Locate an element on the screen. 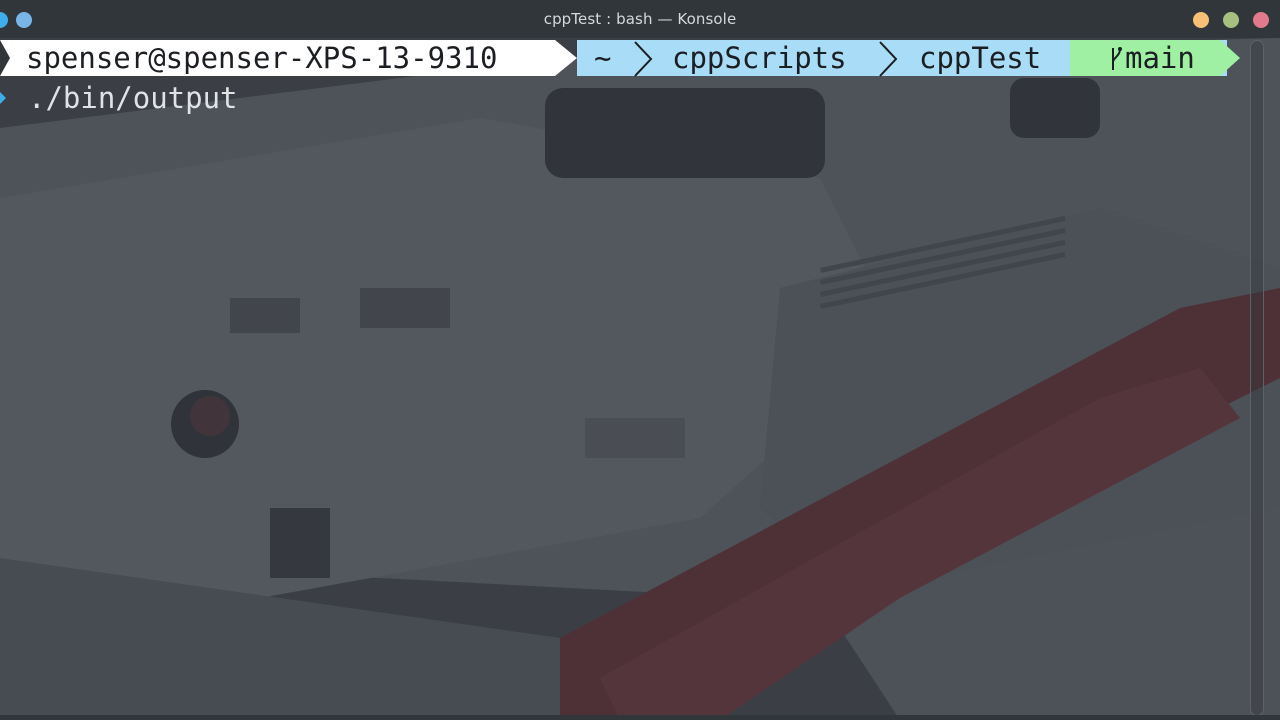  window-bottom-border is located at coordinates (640, 717).